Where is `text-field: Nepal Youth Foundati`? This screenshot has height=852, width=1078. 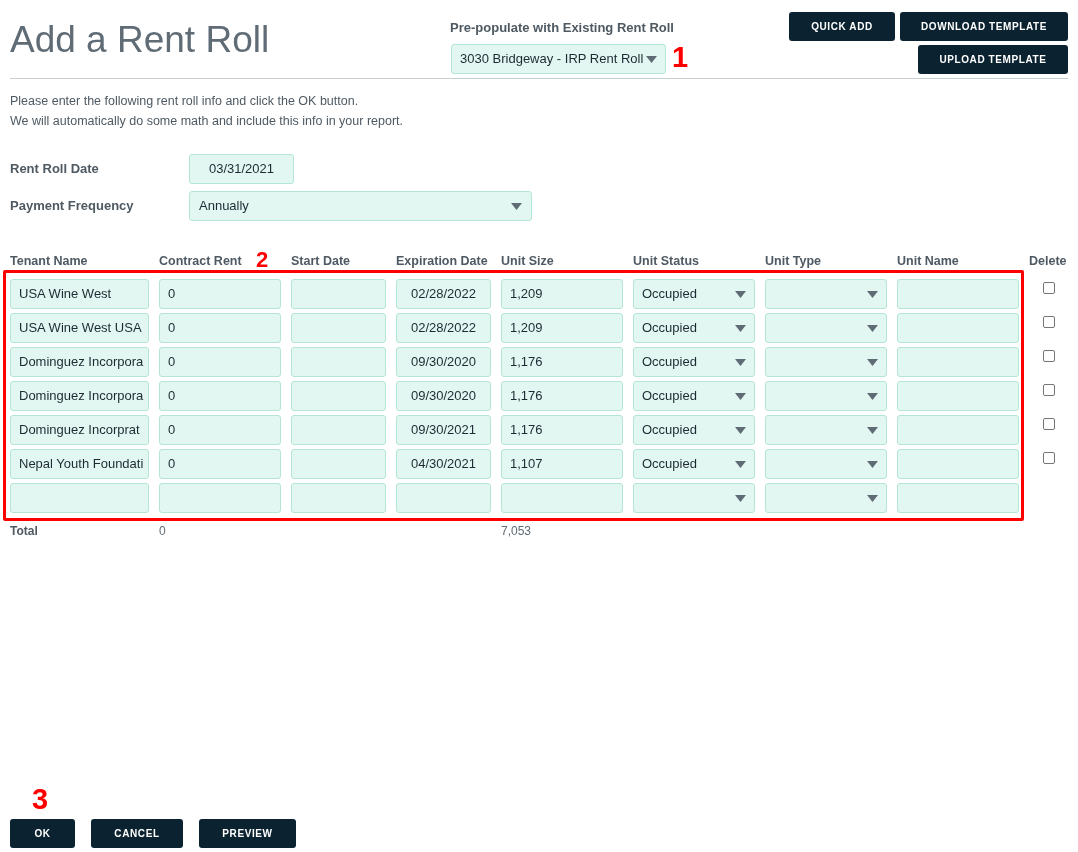 text-field: Nepal Youth Foundati is located at coordinates (79, 464).